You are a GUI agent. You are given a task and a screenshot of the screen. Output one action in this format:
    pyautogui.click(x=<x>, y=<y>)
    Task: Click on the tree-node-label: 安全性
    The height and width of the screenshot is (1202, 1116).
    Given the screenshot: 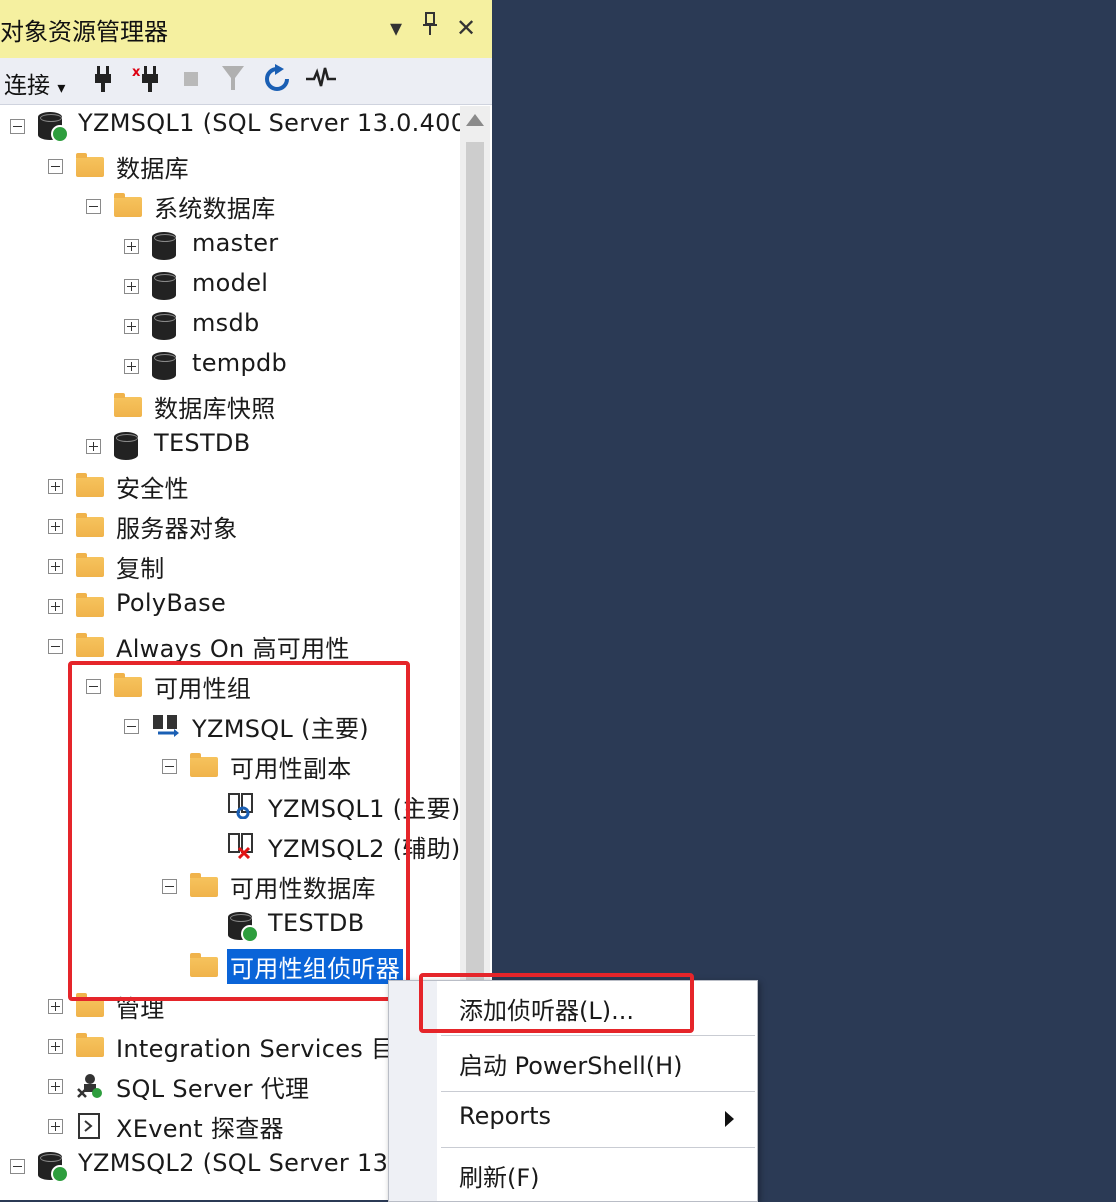 What is the action you would take?
    pyautogui.click(x=152, y=489)
    